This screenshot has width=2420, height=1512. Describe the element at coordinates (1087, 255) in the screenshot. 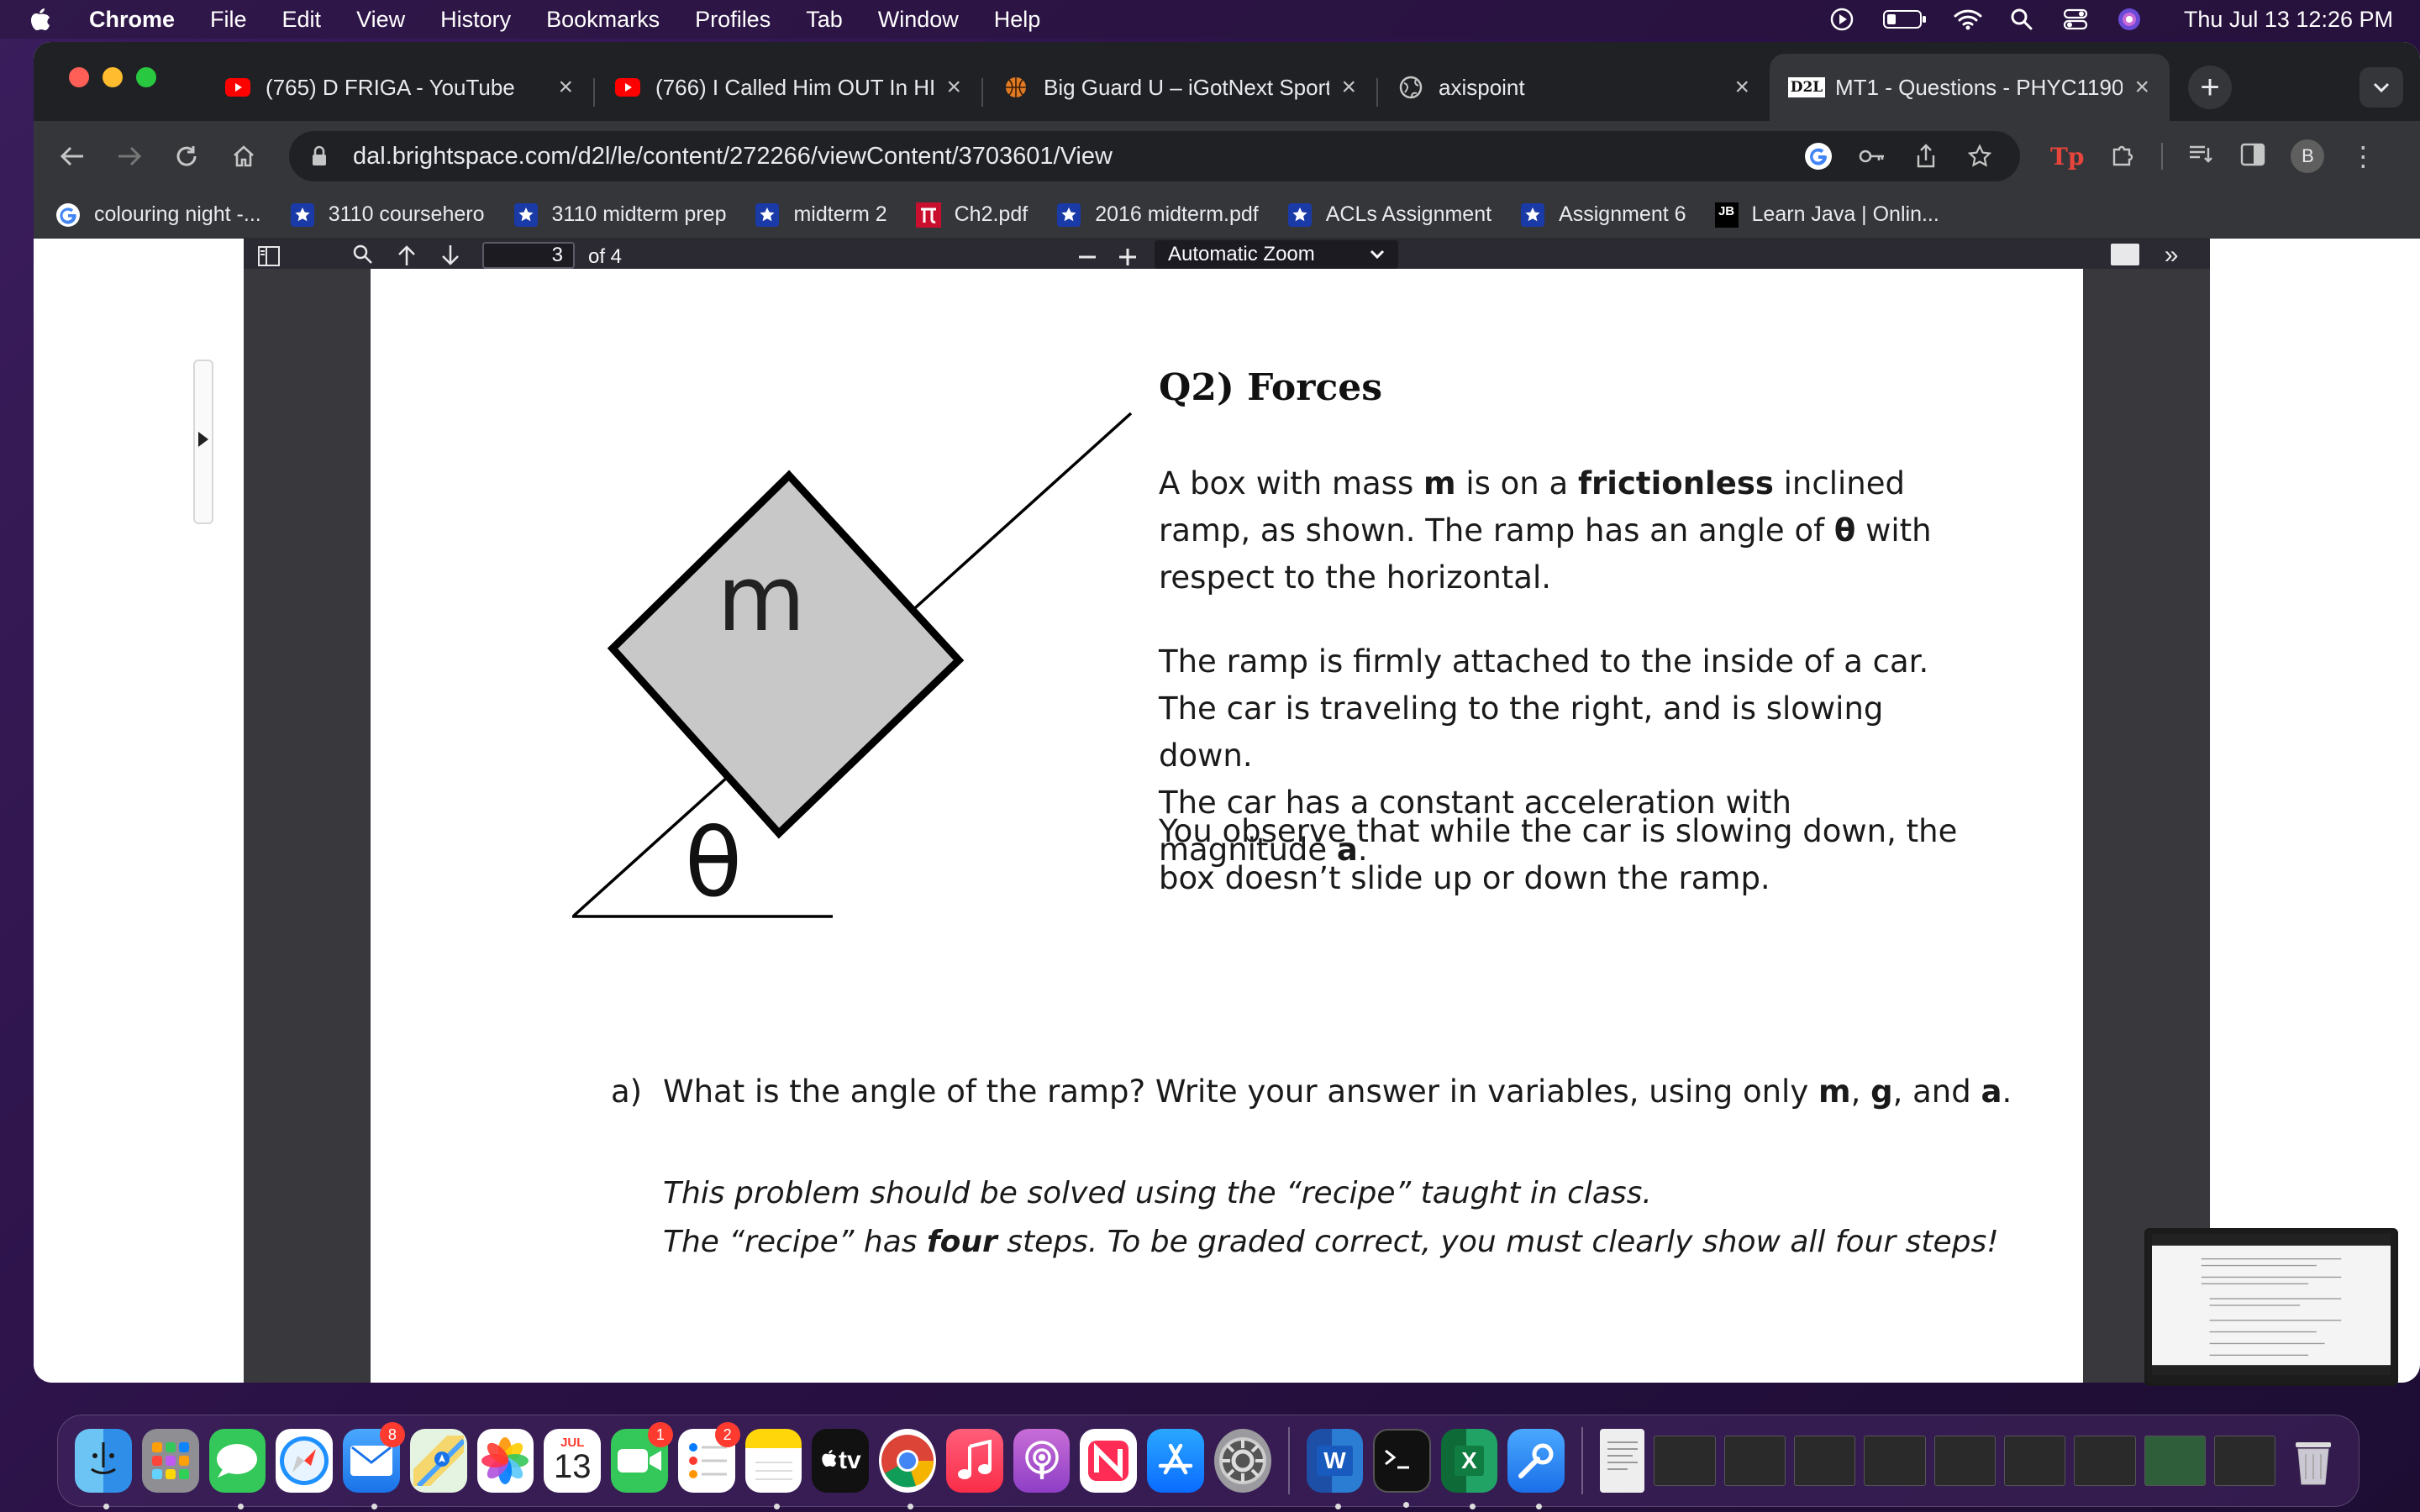

I see `zoom-out-icon` at that location.